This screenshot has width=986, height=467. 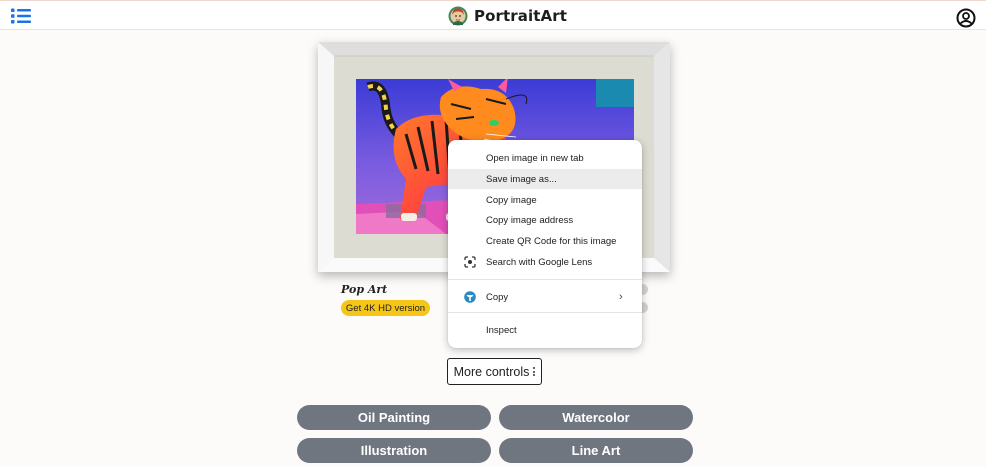 What do you see at coordinates (534, 371) in the screenshot?
I see `kebab-icon` at bounding box center [534, 371].